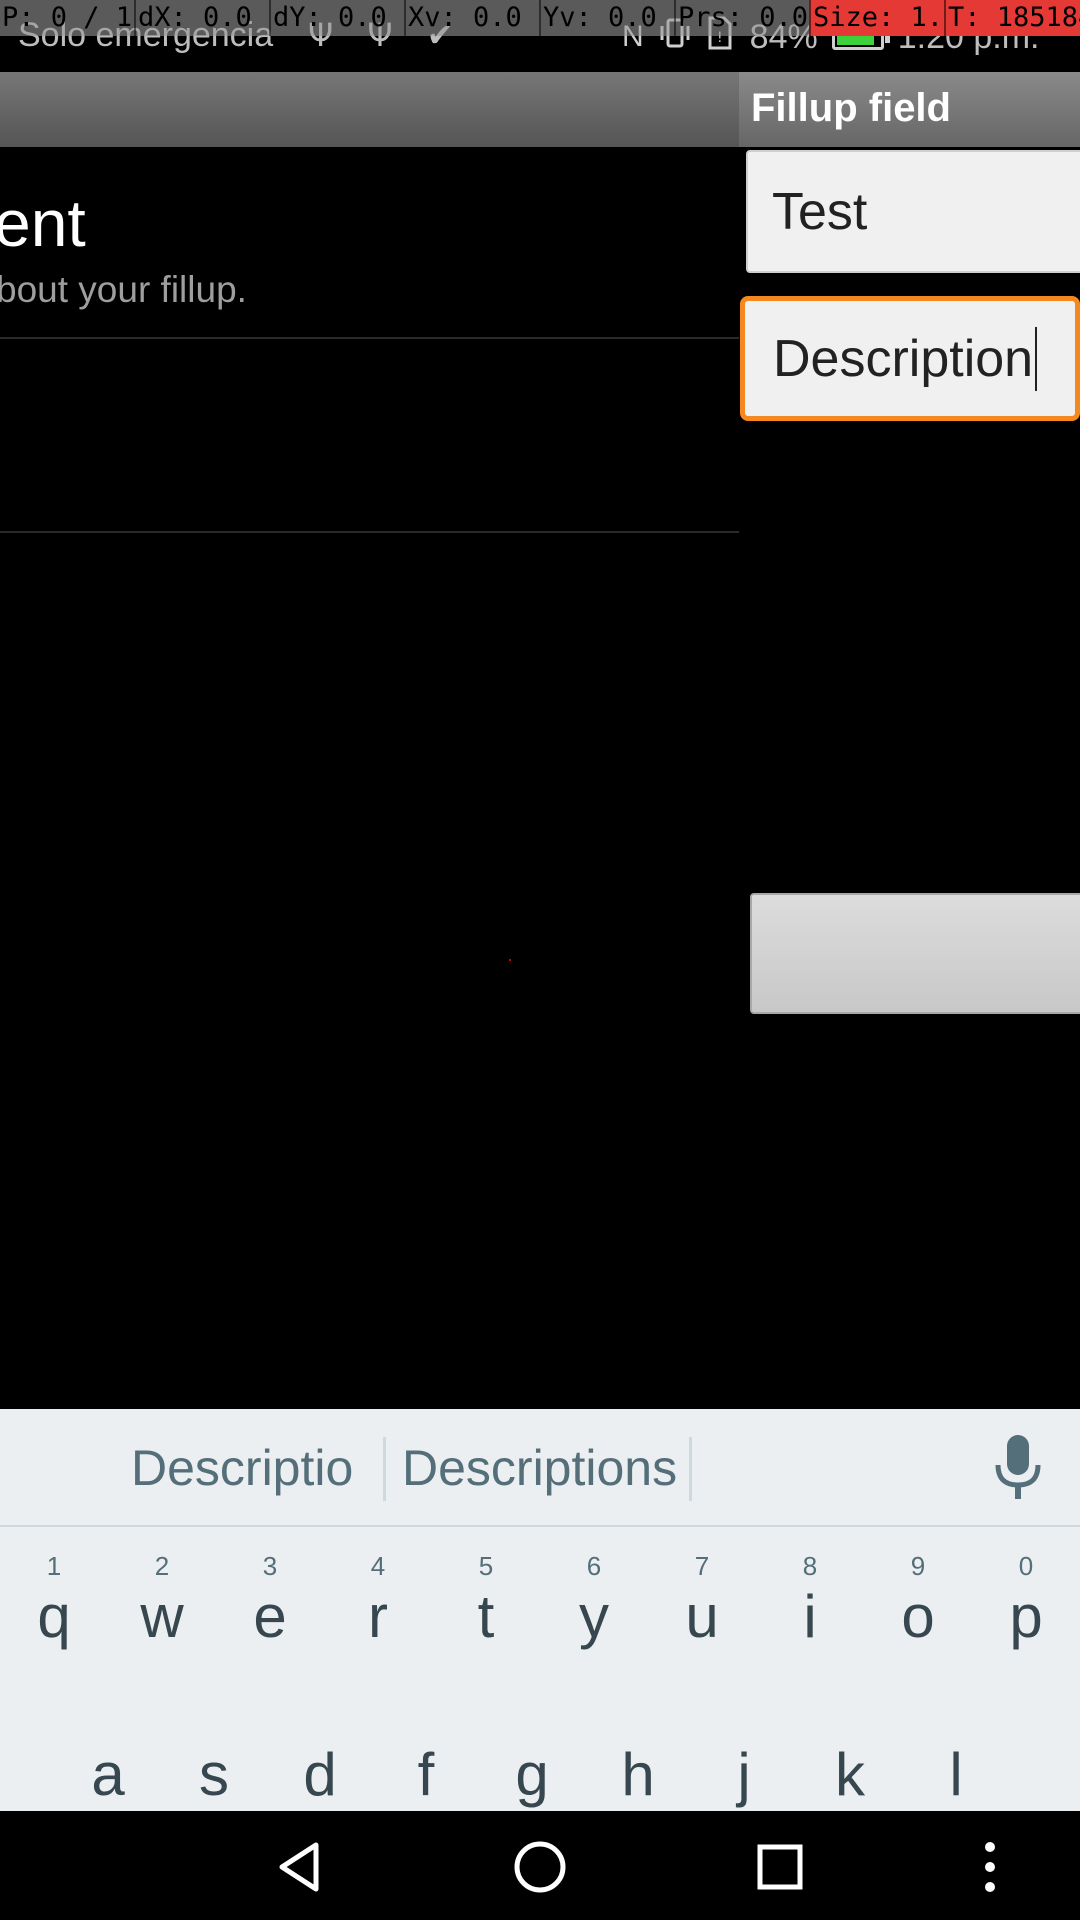 Image resolution: width=1080 pixels, height=1920 pixels. What do you see at coordinates (378, 1616) in the screenshot?
I see `key-letter: r` at bounding box center [378, 1616].